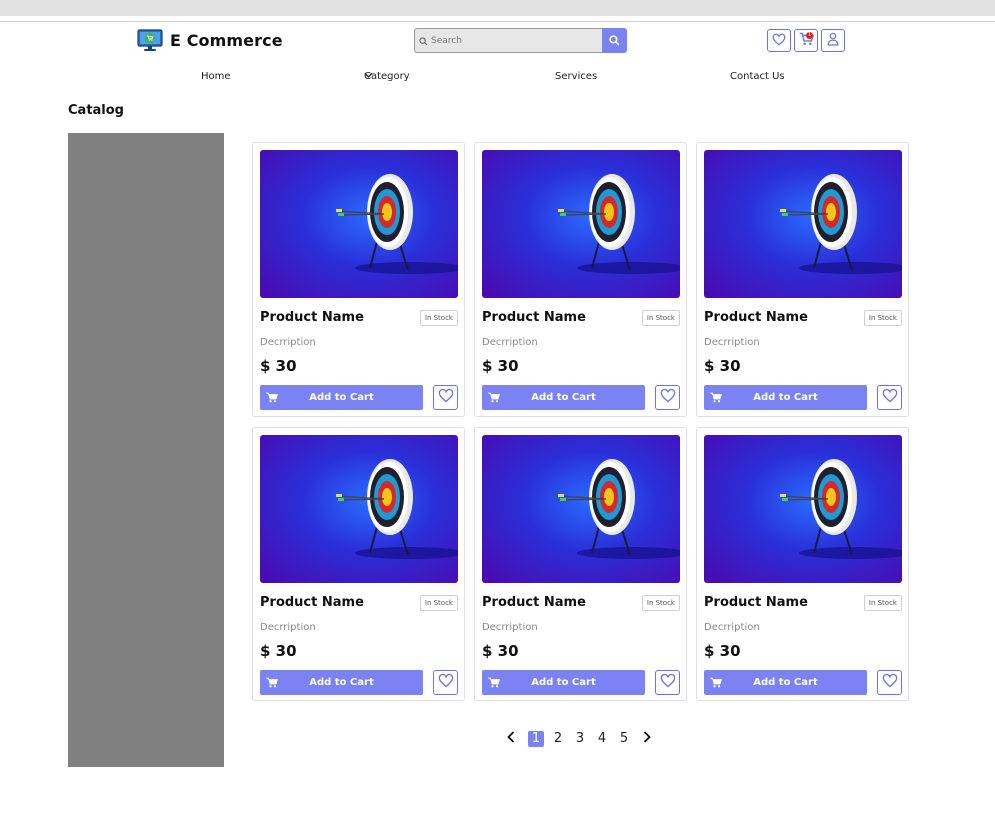  Describe the element at coordinates (96, 110) in the screenshot. I see `page-title: Catalog` at that location.